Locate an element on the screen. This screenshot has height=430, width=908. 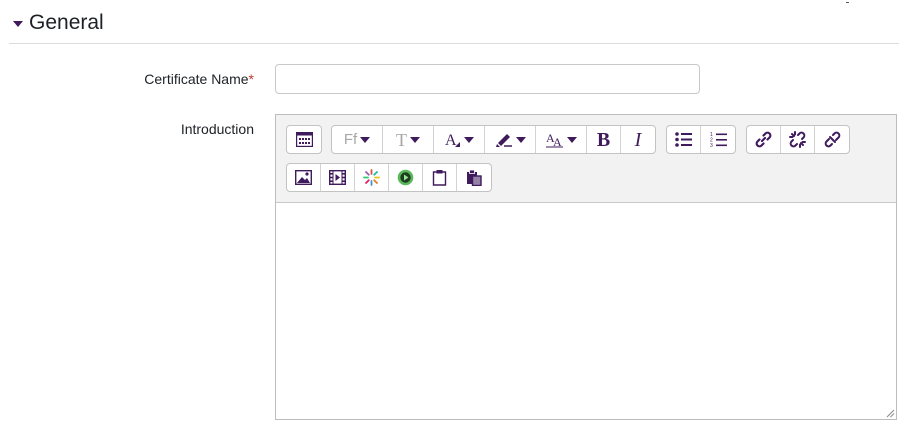
svg-text: 3 is located at coordinates (711, 145).